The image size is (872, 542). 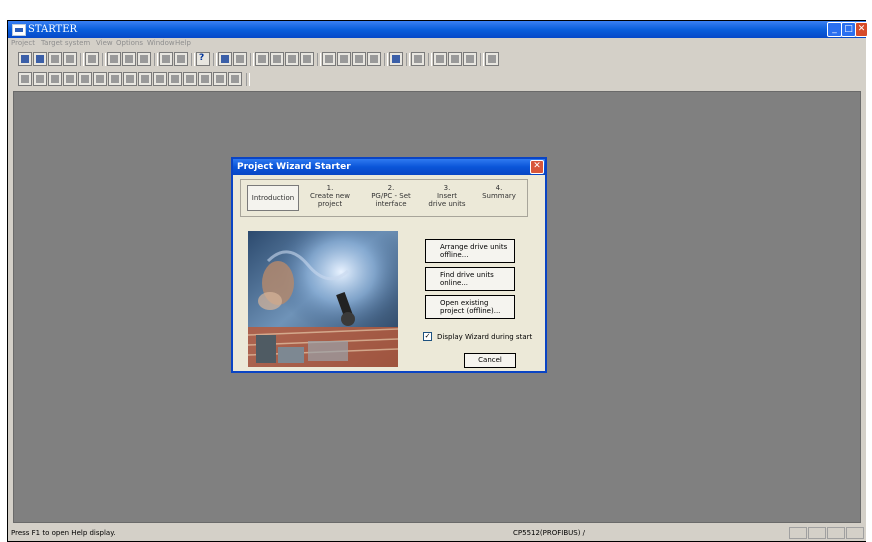 What do you see at coordinates (19, 30) in the screenshot?
I see `starter-app-icon` at bounding box center [19, 30].